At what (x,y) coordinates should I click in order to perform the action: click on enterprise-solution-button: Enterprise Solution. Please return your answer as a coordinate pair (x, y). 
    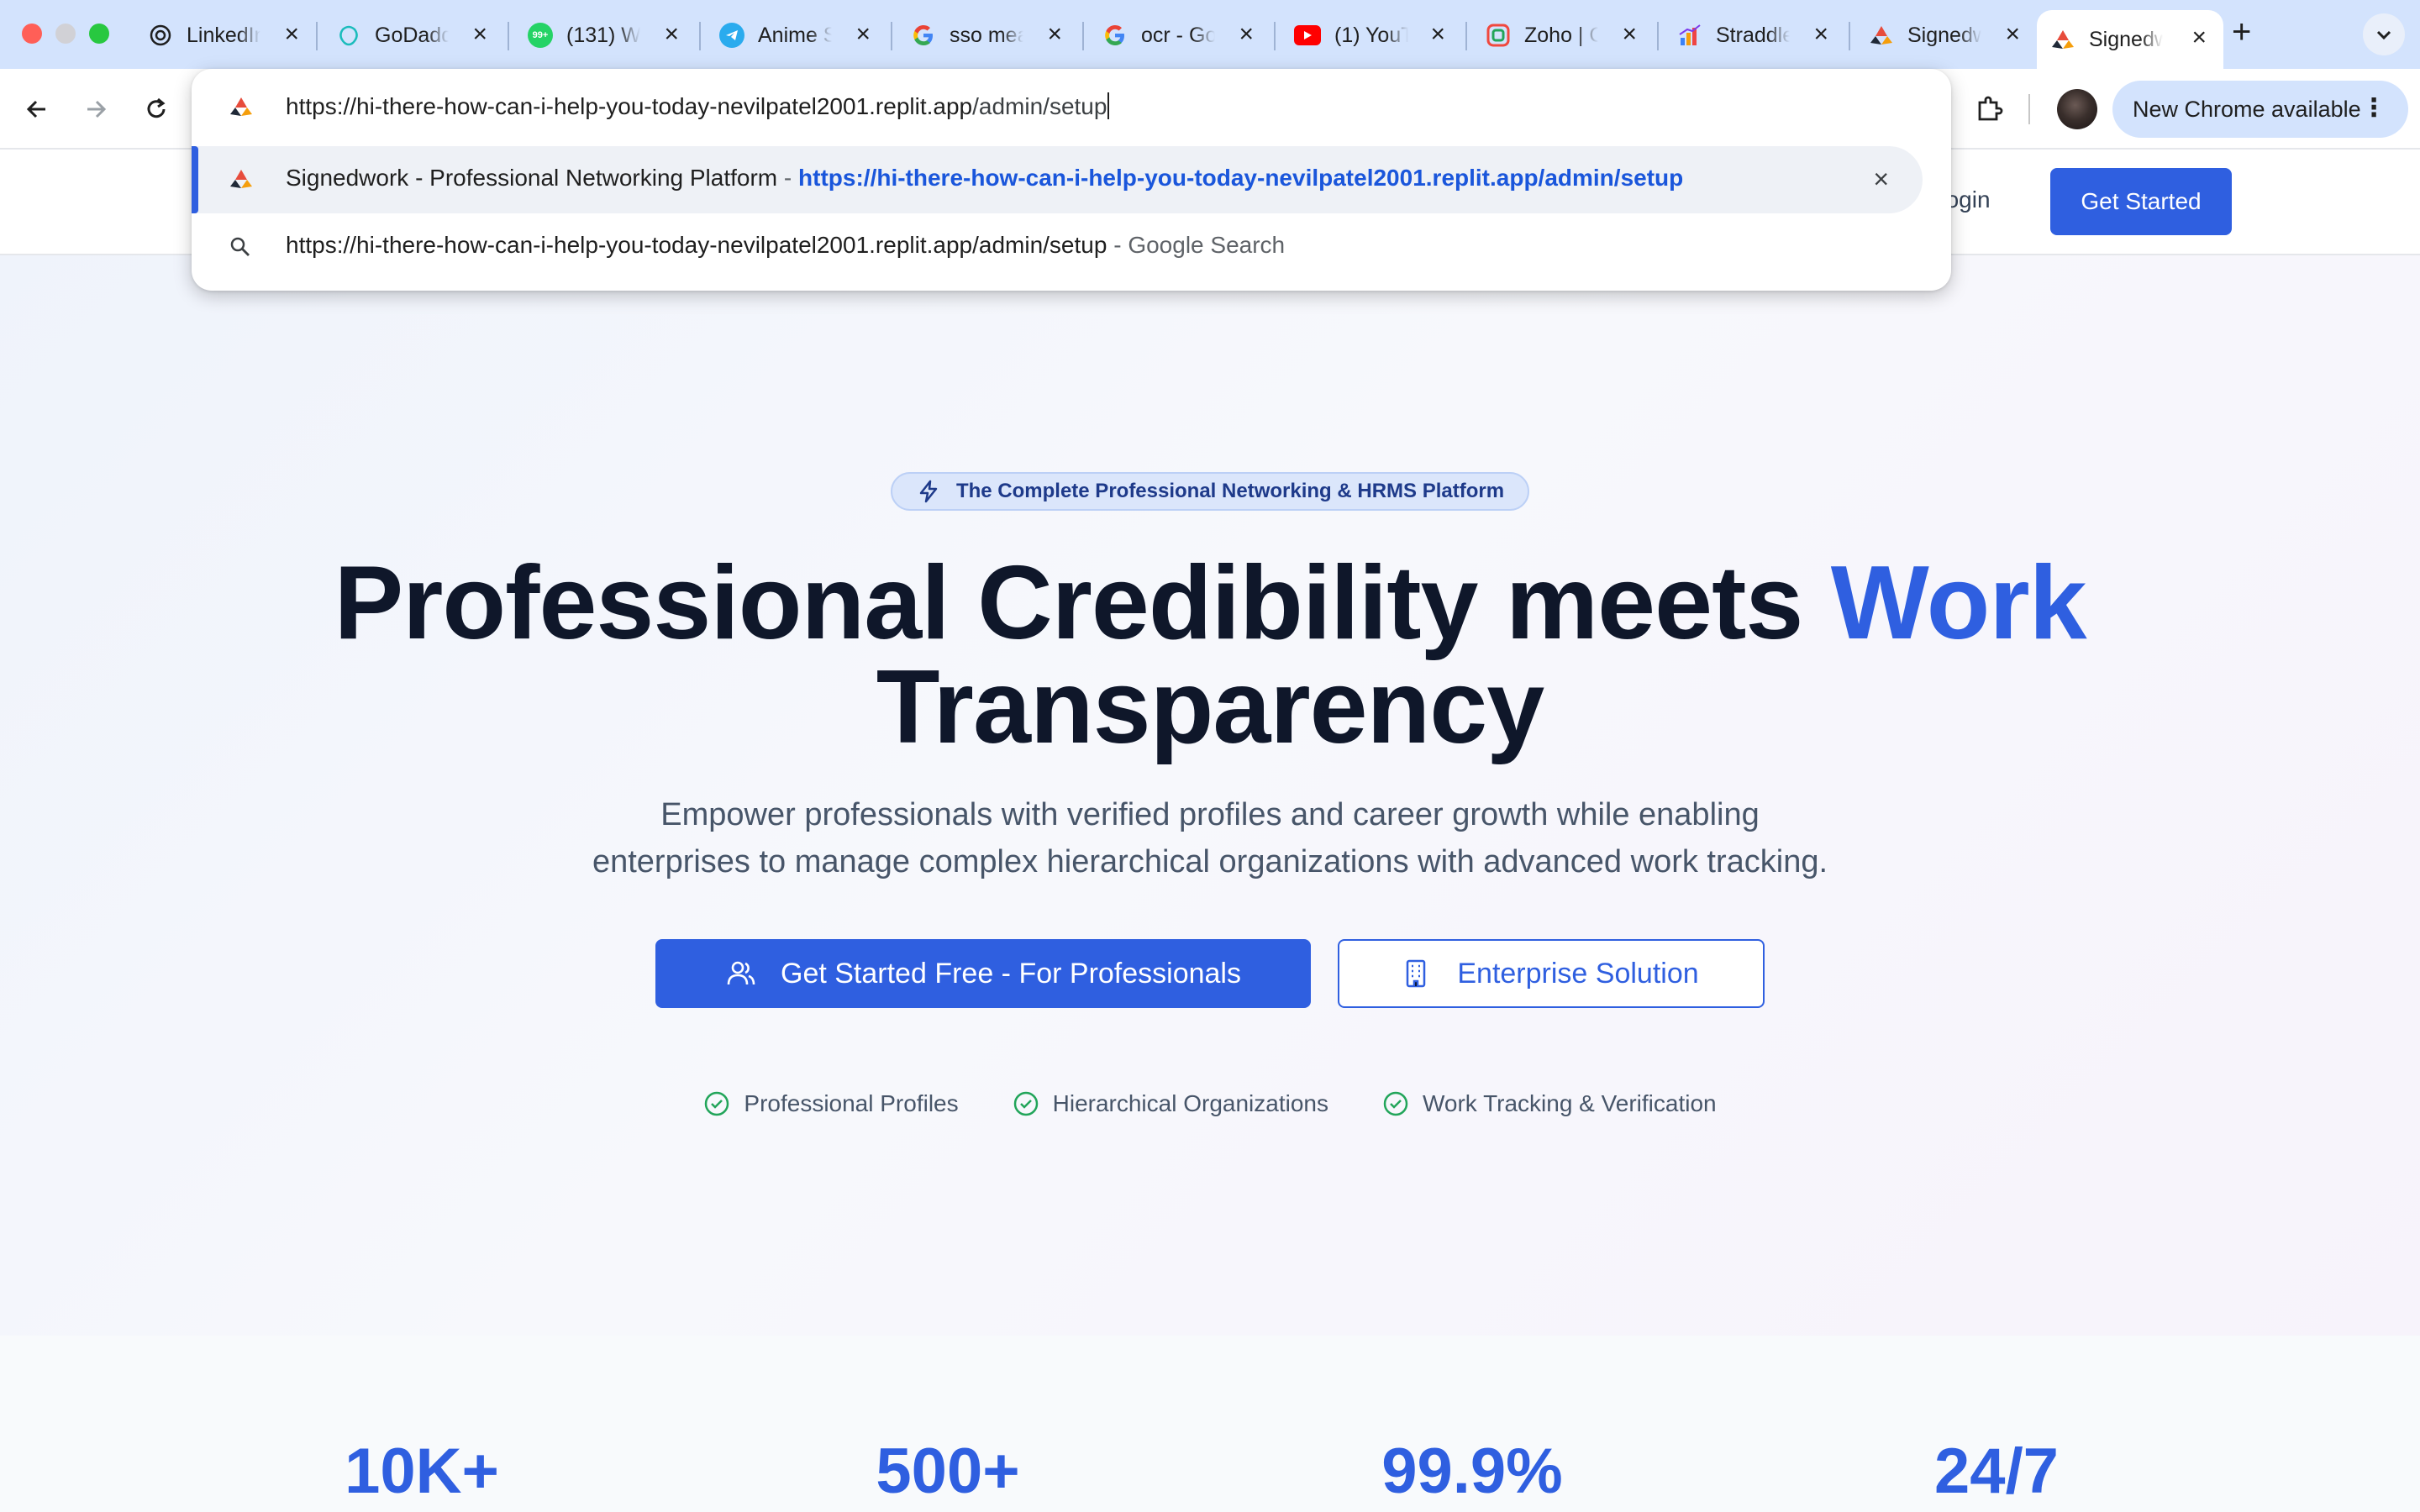
    Looking at the image, I should click on (1552, 973).